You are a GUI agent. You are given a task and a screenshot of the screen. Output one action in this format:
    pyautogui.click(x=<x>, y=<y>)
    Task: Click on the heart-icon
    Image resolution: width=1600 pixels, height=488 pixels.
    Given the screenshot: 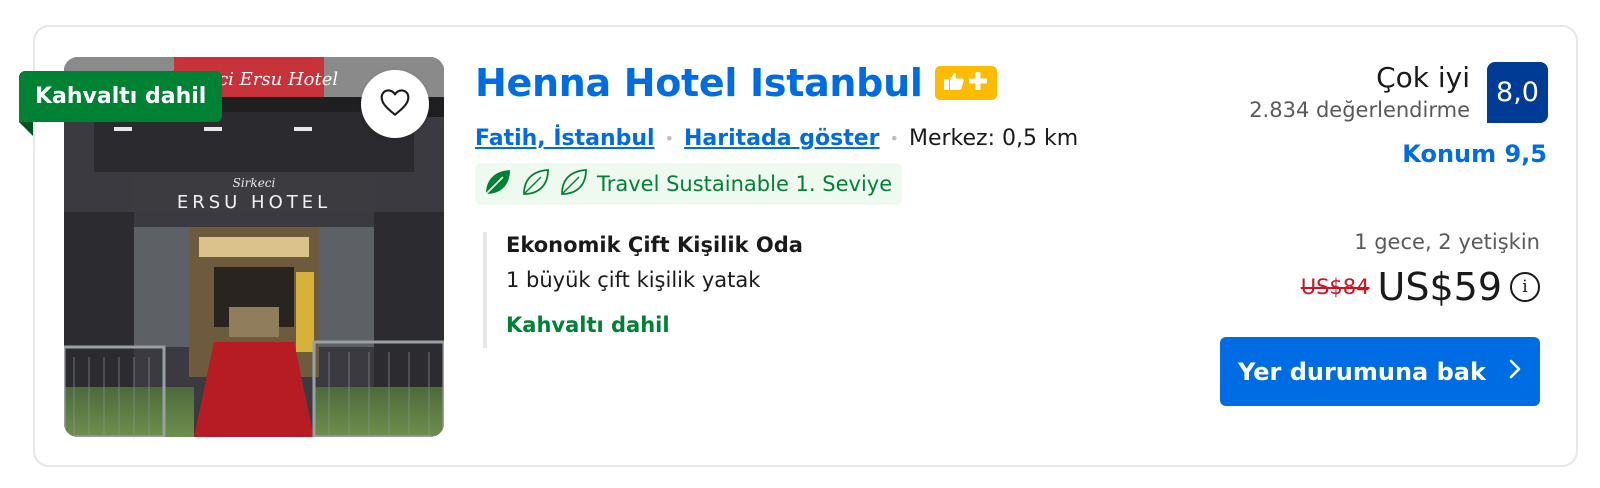 What is the action you would take?
    pyautogui.click(x=395, y=104)
    